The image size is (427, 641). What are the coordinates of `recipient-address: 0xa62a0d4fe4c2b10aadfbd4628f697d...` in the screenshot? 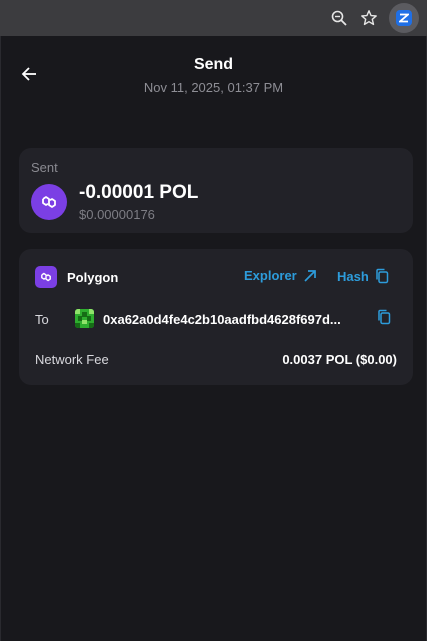 It's located at (222, 319).